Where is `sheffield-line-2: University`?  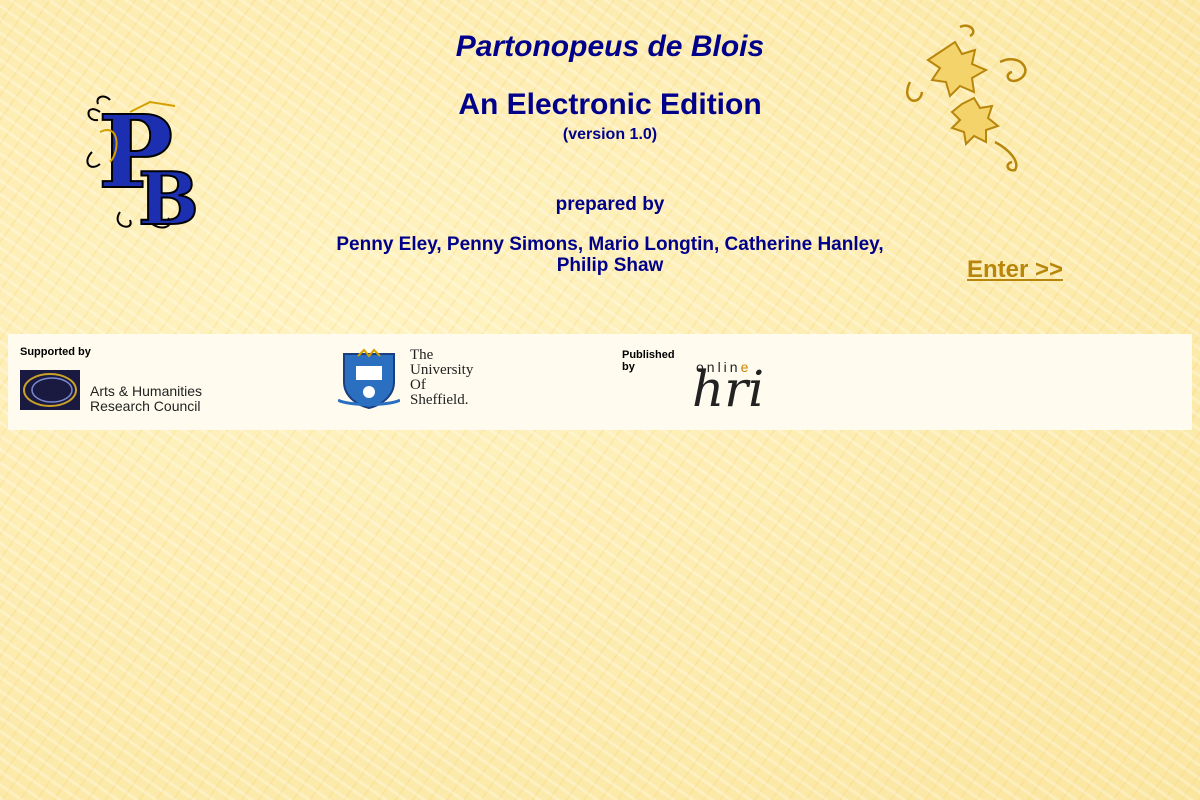
sheffield-line-2: University is located at coordinates (442, 370).